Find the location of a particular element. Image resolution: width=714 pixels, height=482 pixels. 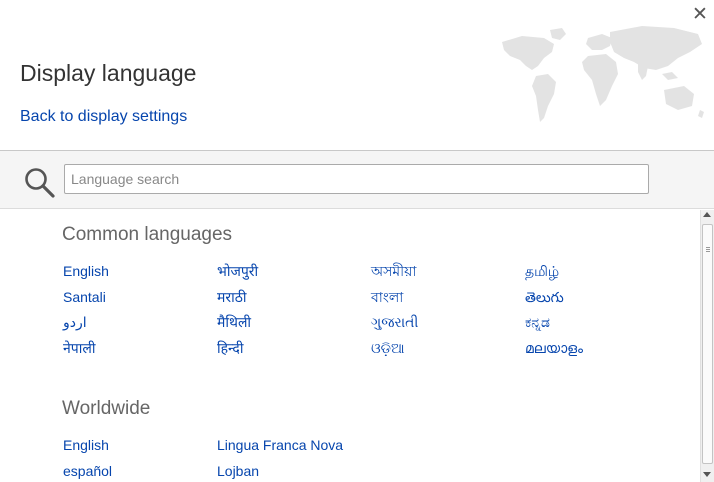

language-item: اردو is located at coordinates (75, 322).